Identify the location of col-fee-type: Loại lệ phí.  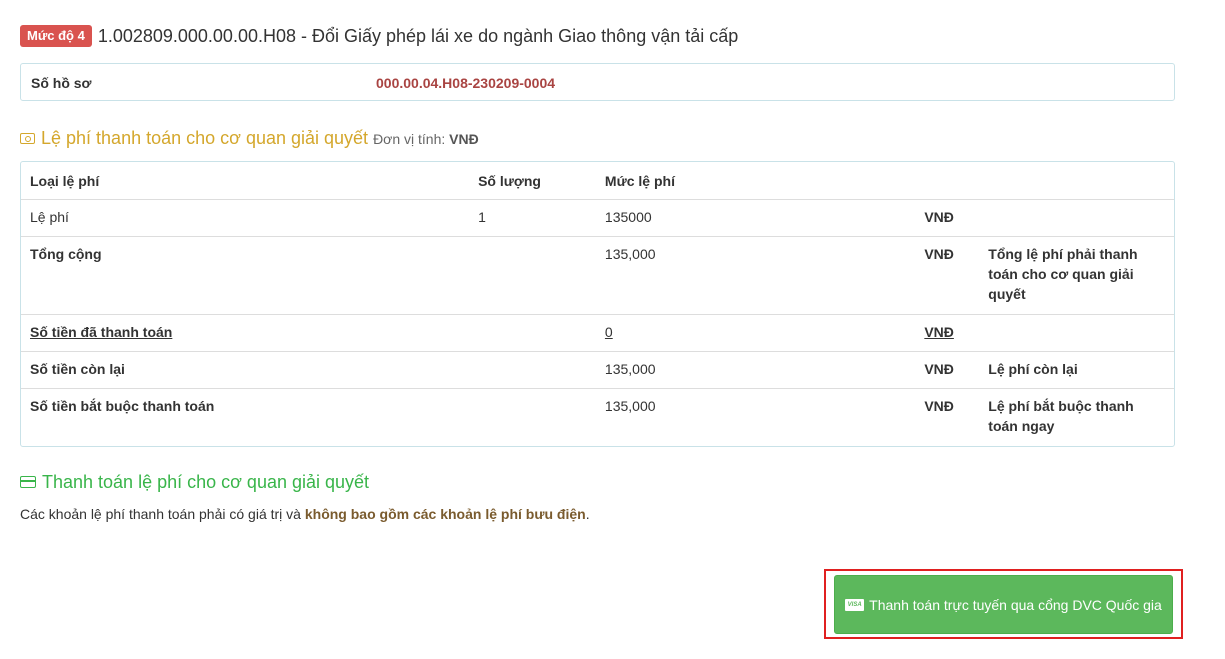
(65, 181).